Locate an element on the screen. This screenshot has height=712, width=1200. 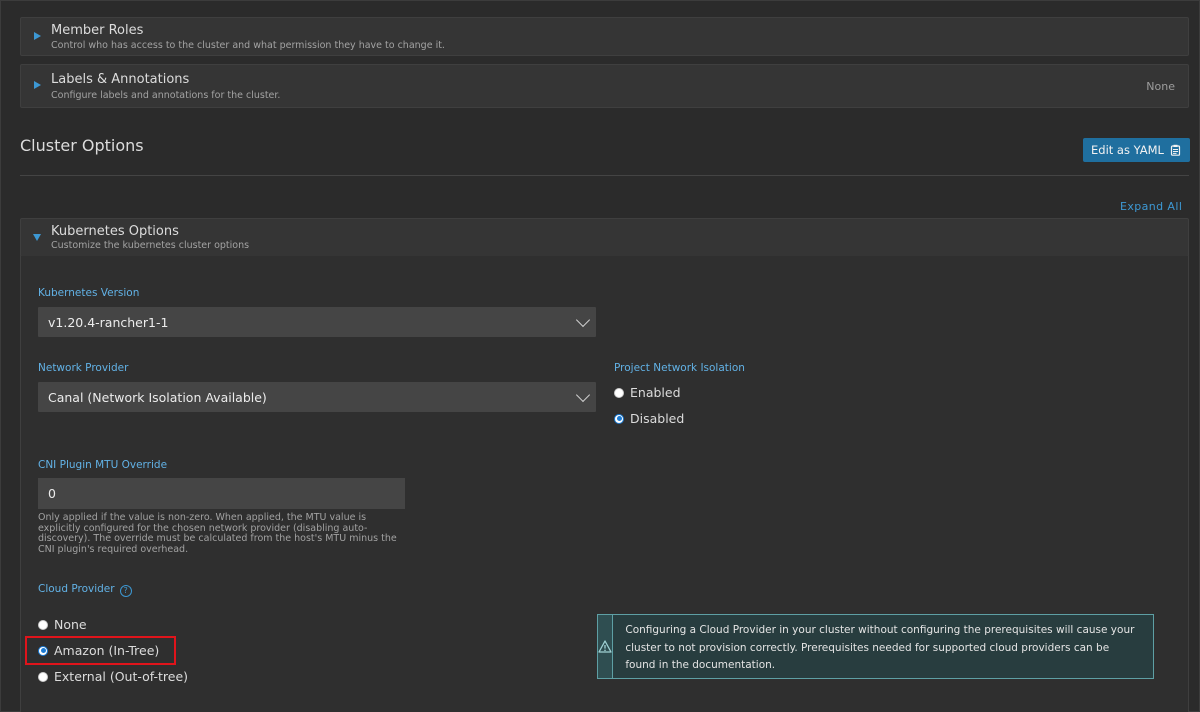
cni-mtu-label: CNI Plugin MTU Override is located at coordinates (103, 465).